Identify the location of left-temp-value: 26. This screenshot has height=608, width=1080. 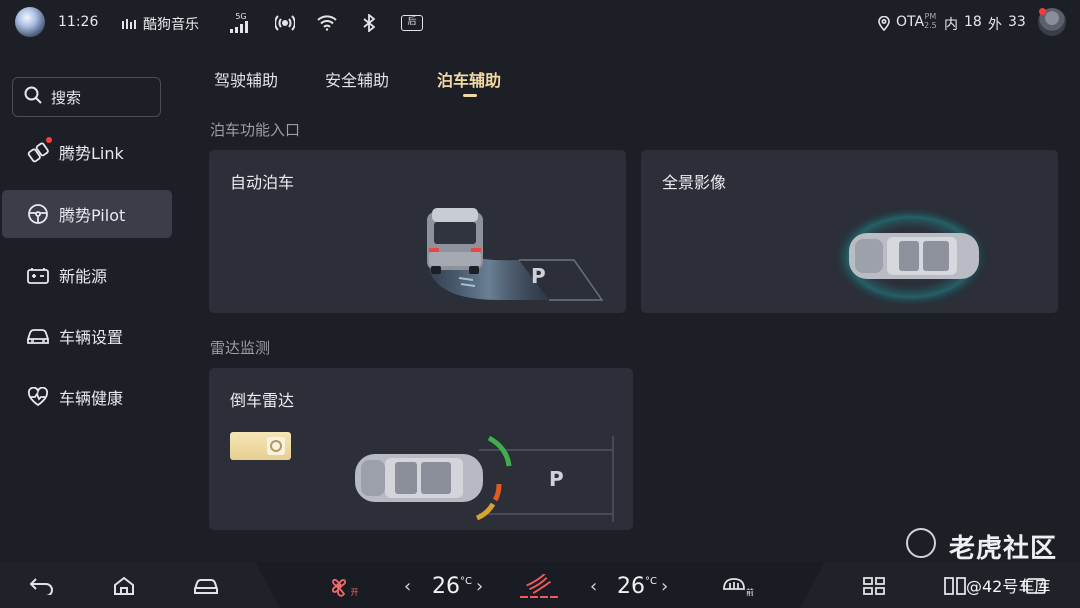
(446, 586).